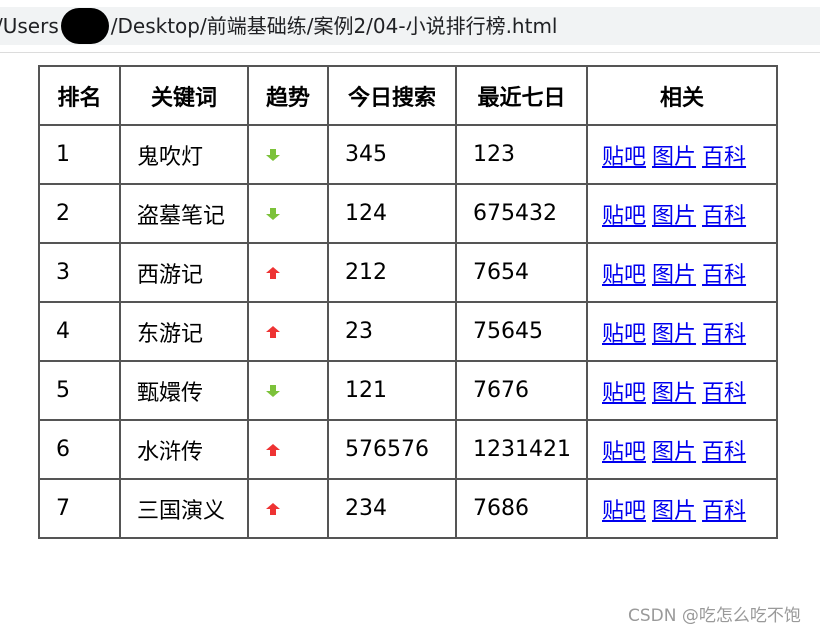 The image size is (820, 633). What do you see at coordinates (410, 52) in the screenshot?
I see `divider` at bounding box center [410, 52].